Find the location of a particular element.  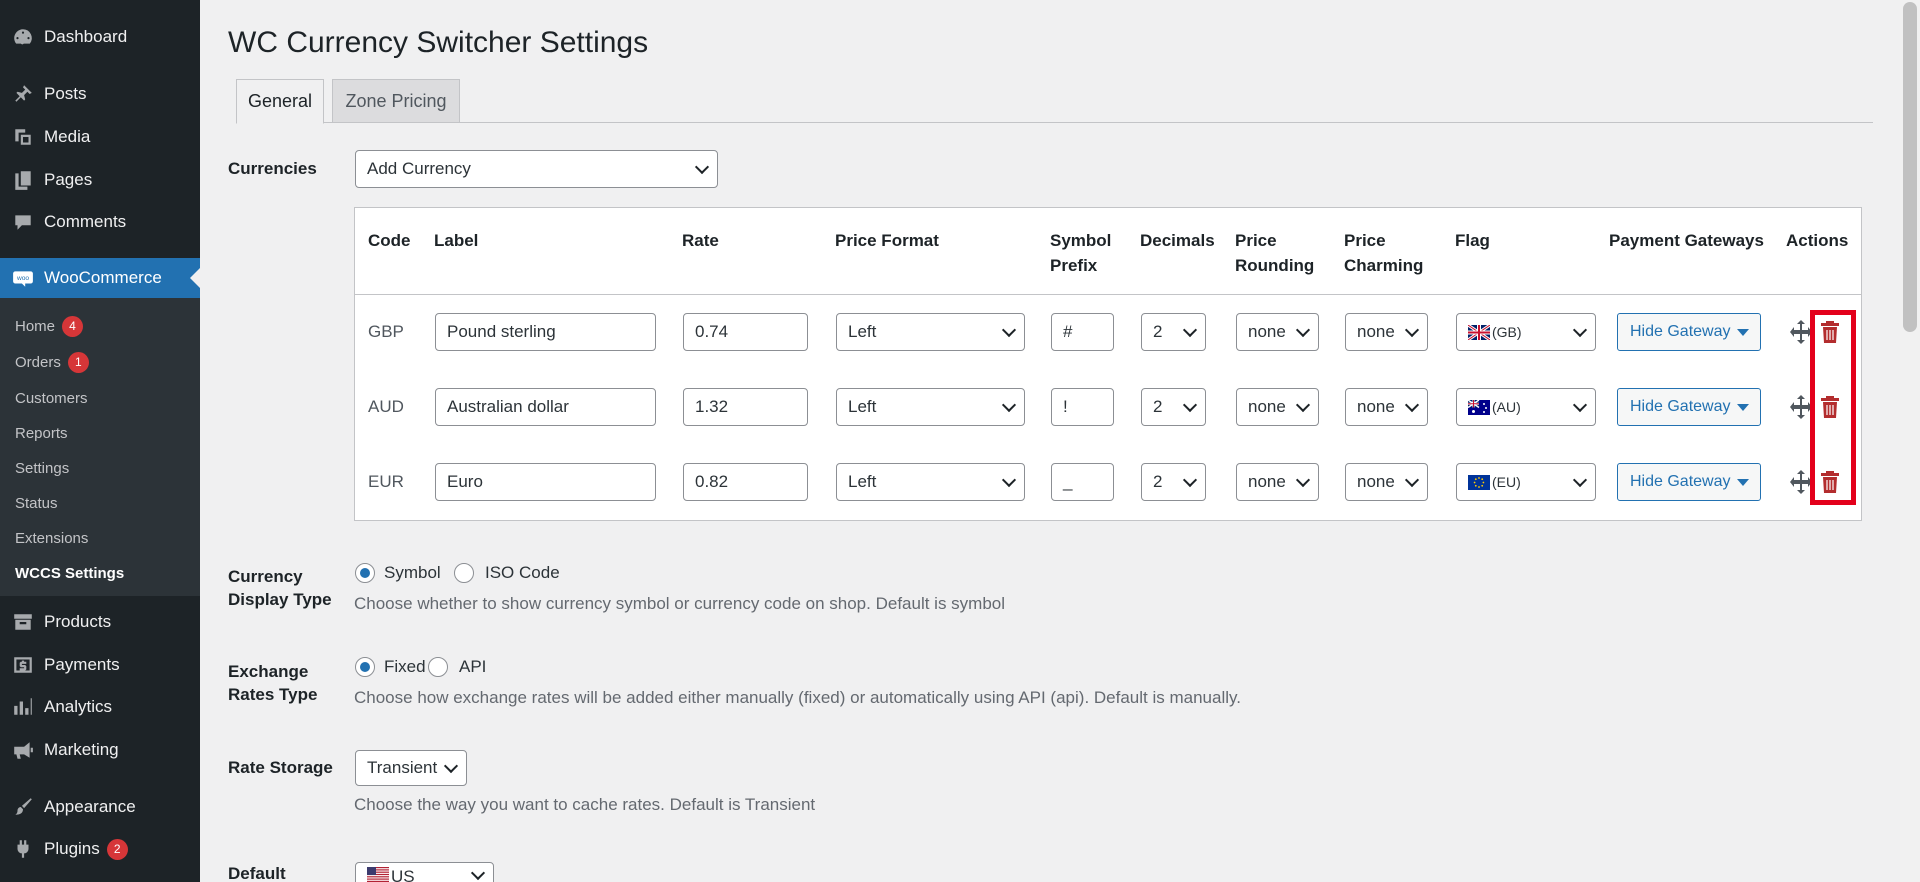

th-actions: Actions is located at coordinates (1817, 240).